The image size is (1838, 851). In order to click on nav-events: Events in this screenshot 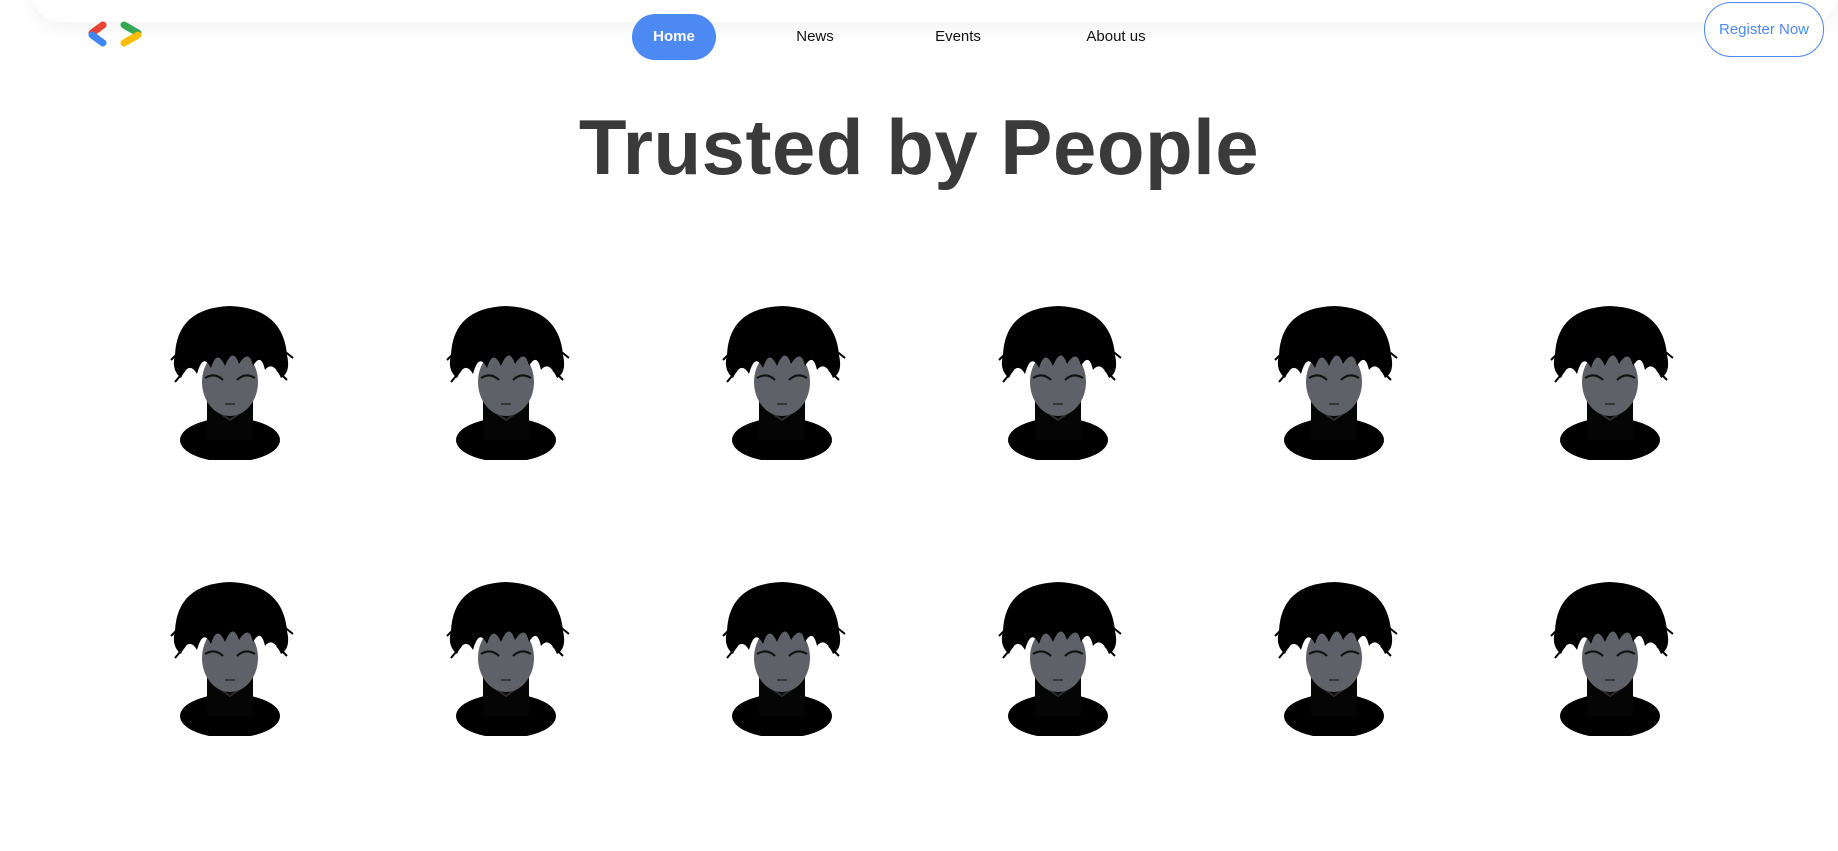, I will do `click(958, 37)`.